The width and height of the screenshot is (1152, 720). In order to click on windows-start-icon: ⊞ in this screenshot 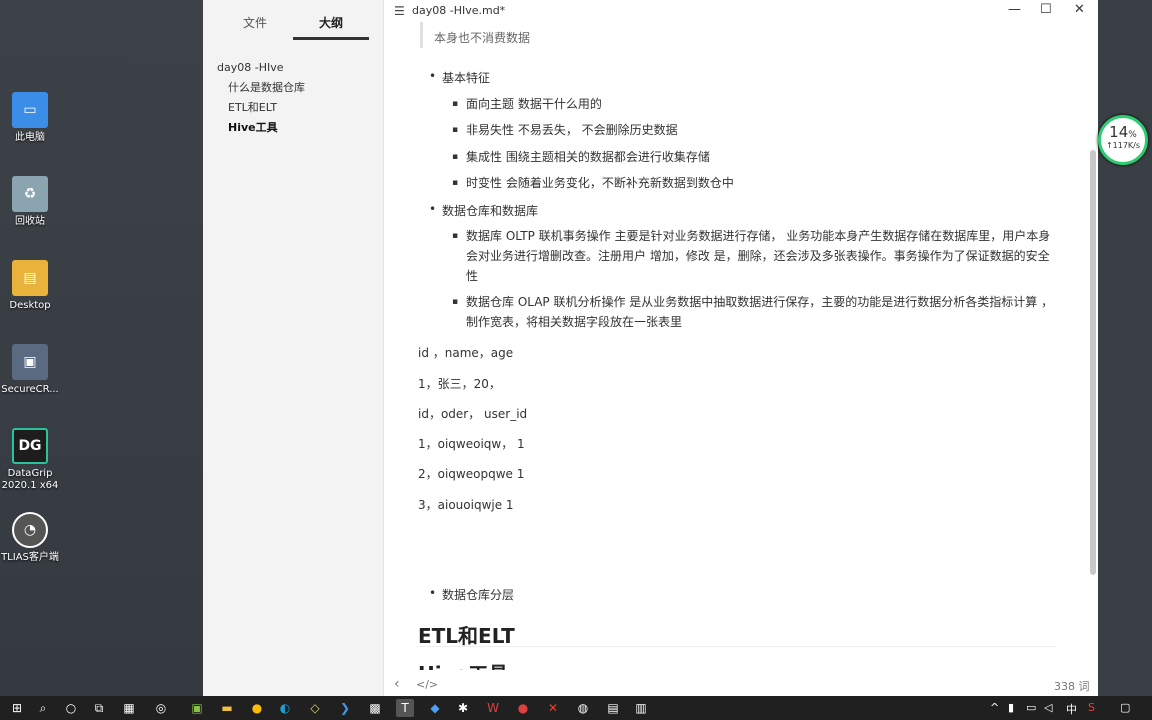, I will do `click(17, 708)`.